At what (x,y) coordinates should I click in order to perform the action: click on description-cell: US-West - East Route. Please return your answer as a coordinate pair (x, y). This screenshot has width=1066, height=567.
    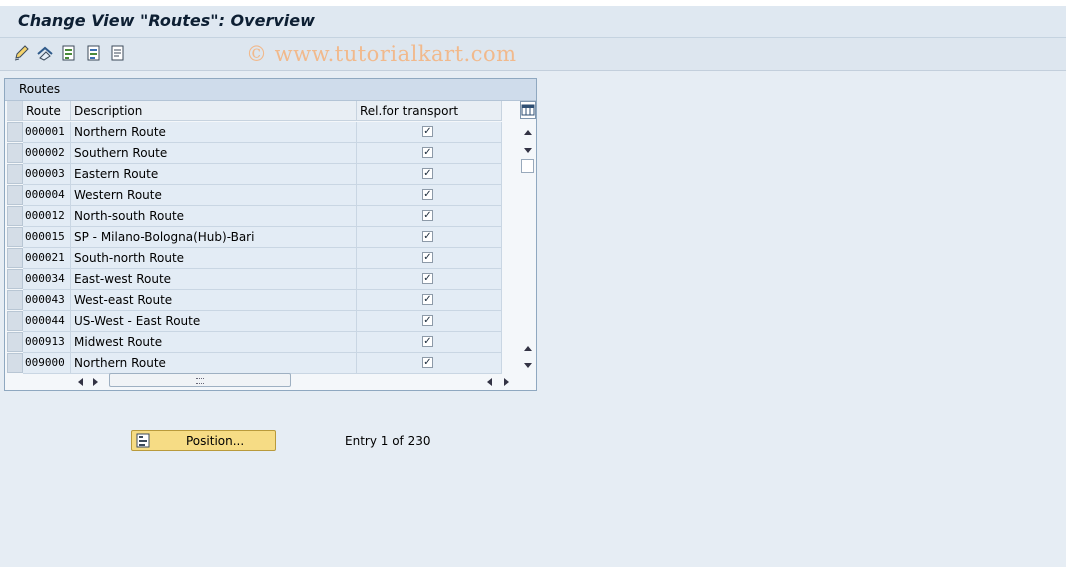
    Looking at the image, I should click on (214, 321).